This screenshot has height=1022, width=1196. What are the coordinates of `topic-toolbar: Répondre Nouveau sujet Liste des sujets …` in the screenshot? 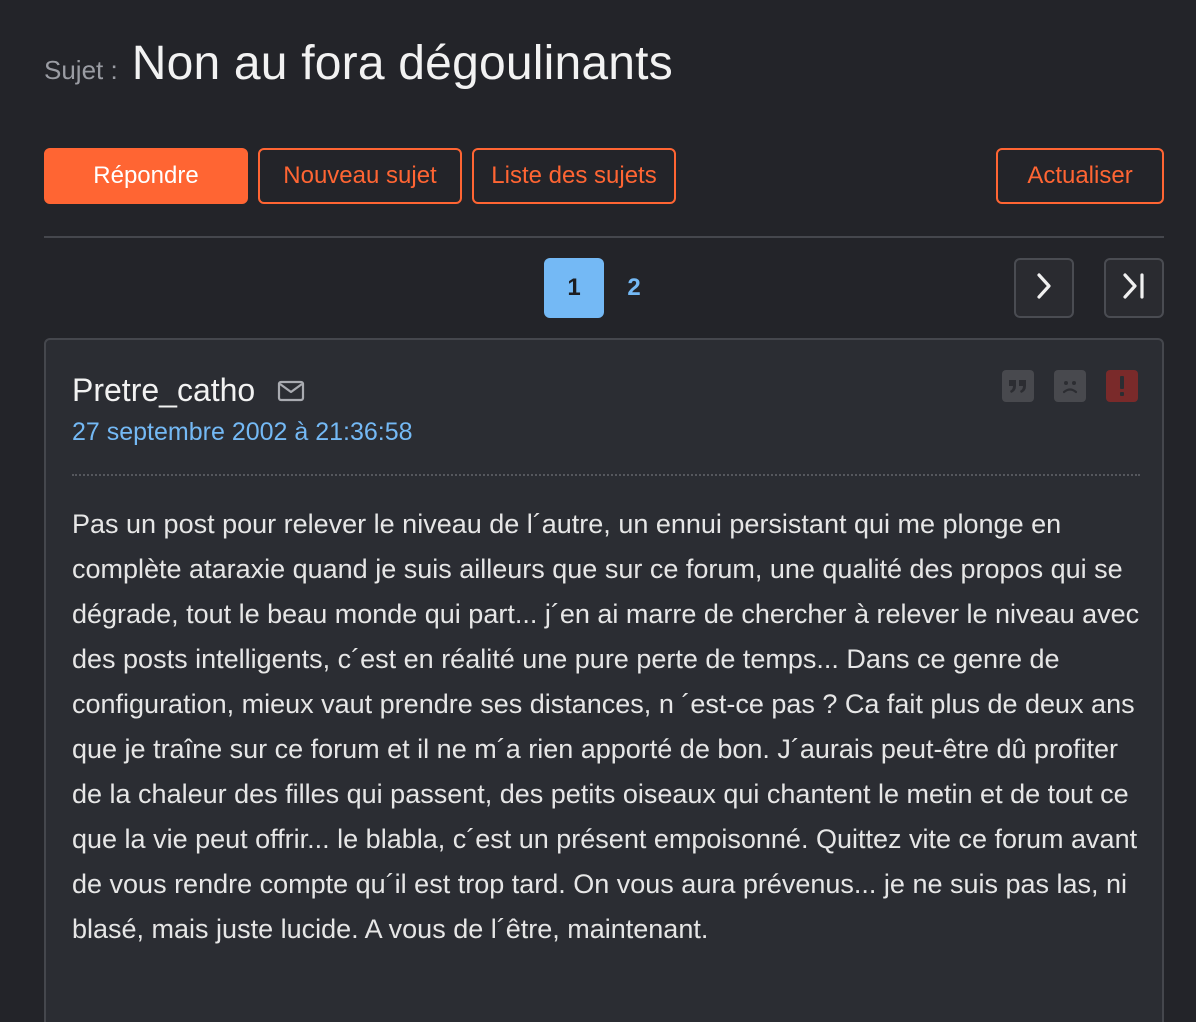 It's located at (604, 176).